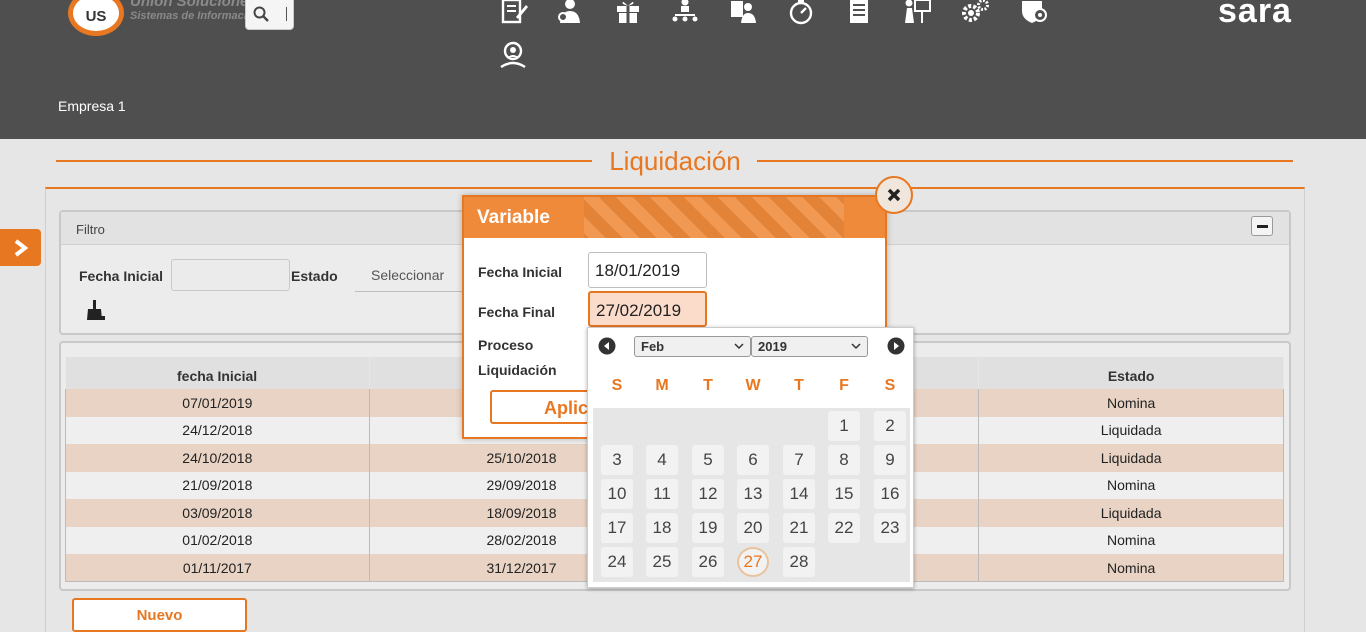 This screenshot has width=1366, height=632. I want to click on search-cursor, so click(286, 14).